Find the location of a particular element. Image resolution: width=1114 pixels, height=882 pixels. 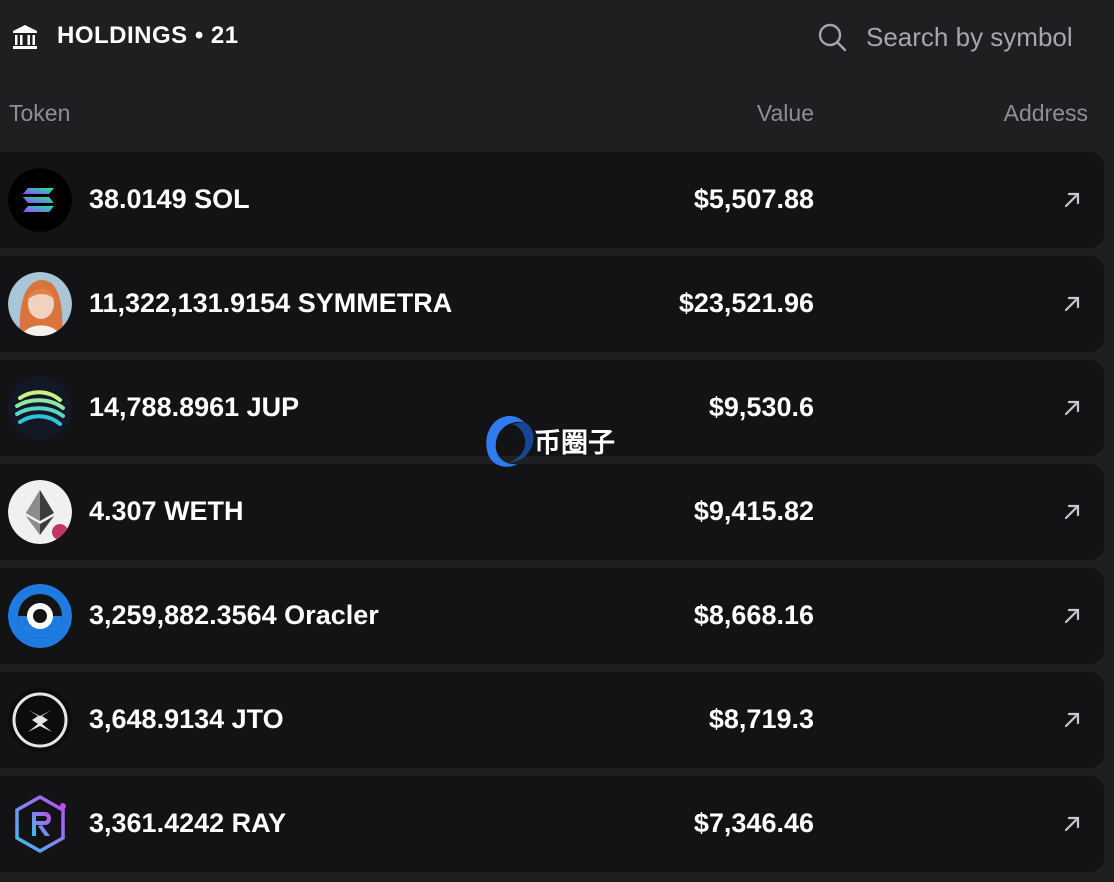

holding-amount: 11,322,131.9154 SYMMETRA is located at coordinates (271, 303).